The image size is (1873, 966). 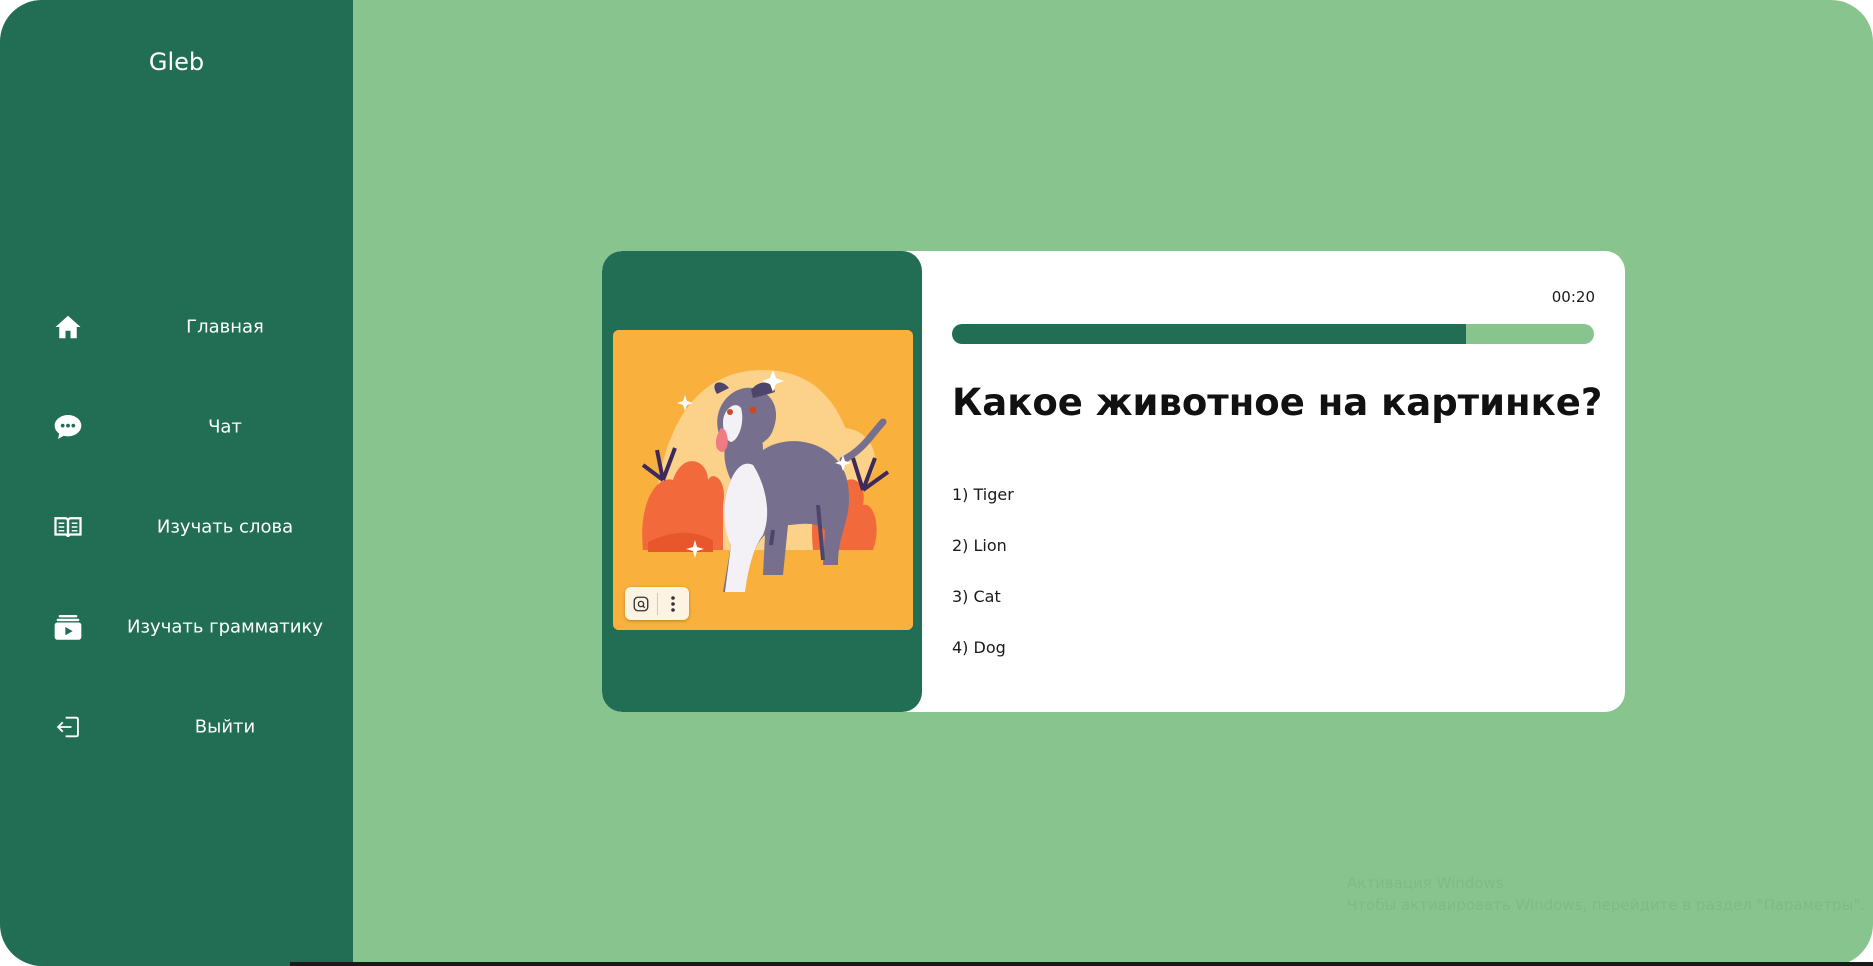 I want to click on image-tools-bar, so click(x=657, y=603).